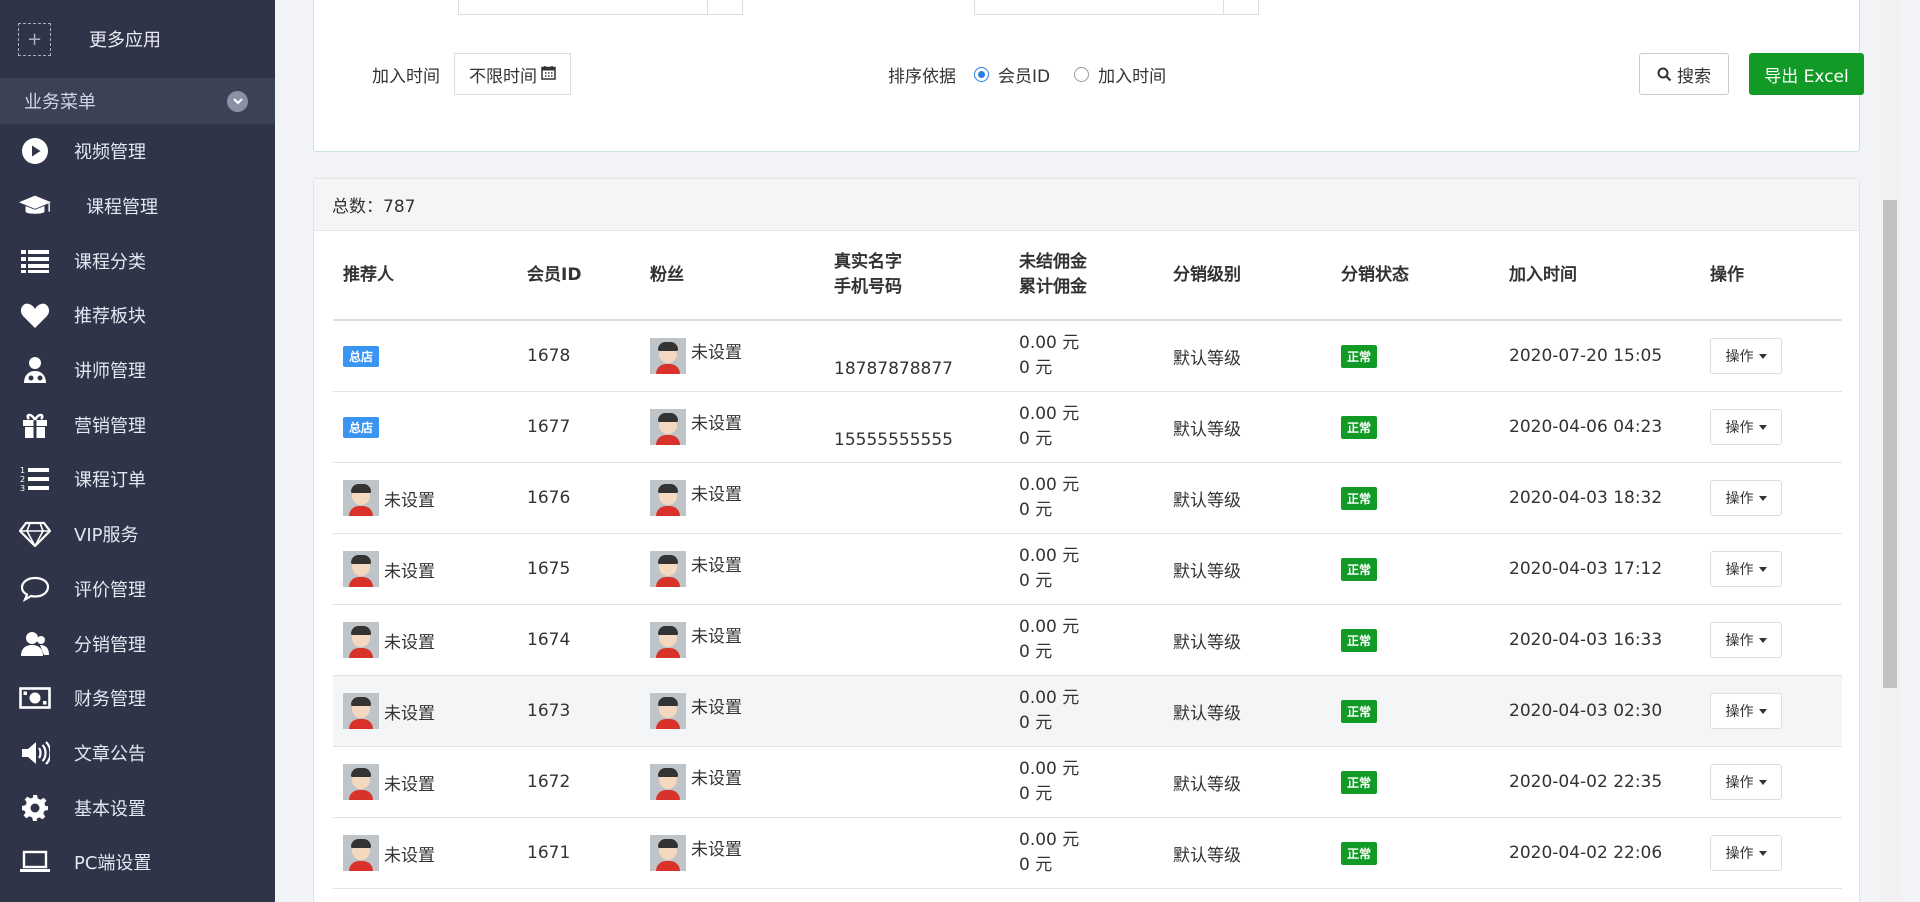 This screenshot has width=1920, height=902. I want to click on sort-radio-member-id: 会员ID, so click(1012, 74).